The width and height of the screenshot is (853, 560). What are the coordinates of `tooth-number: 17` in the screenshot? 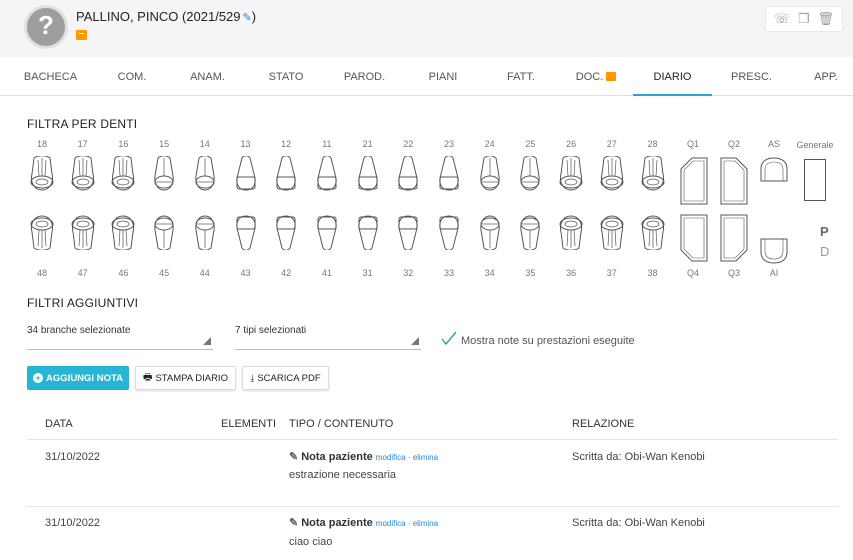 It's located at (82, 144).